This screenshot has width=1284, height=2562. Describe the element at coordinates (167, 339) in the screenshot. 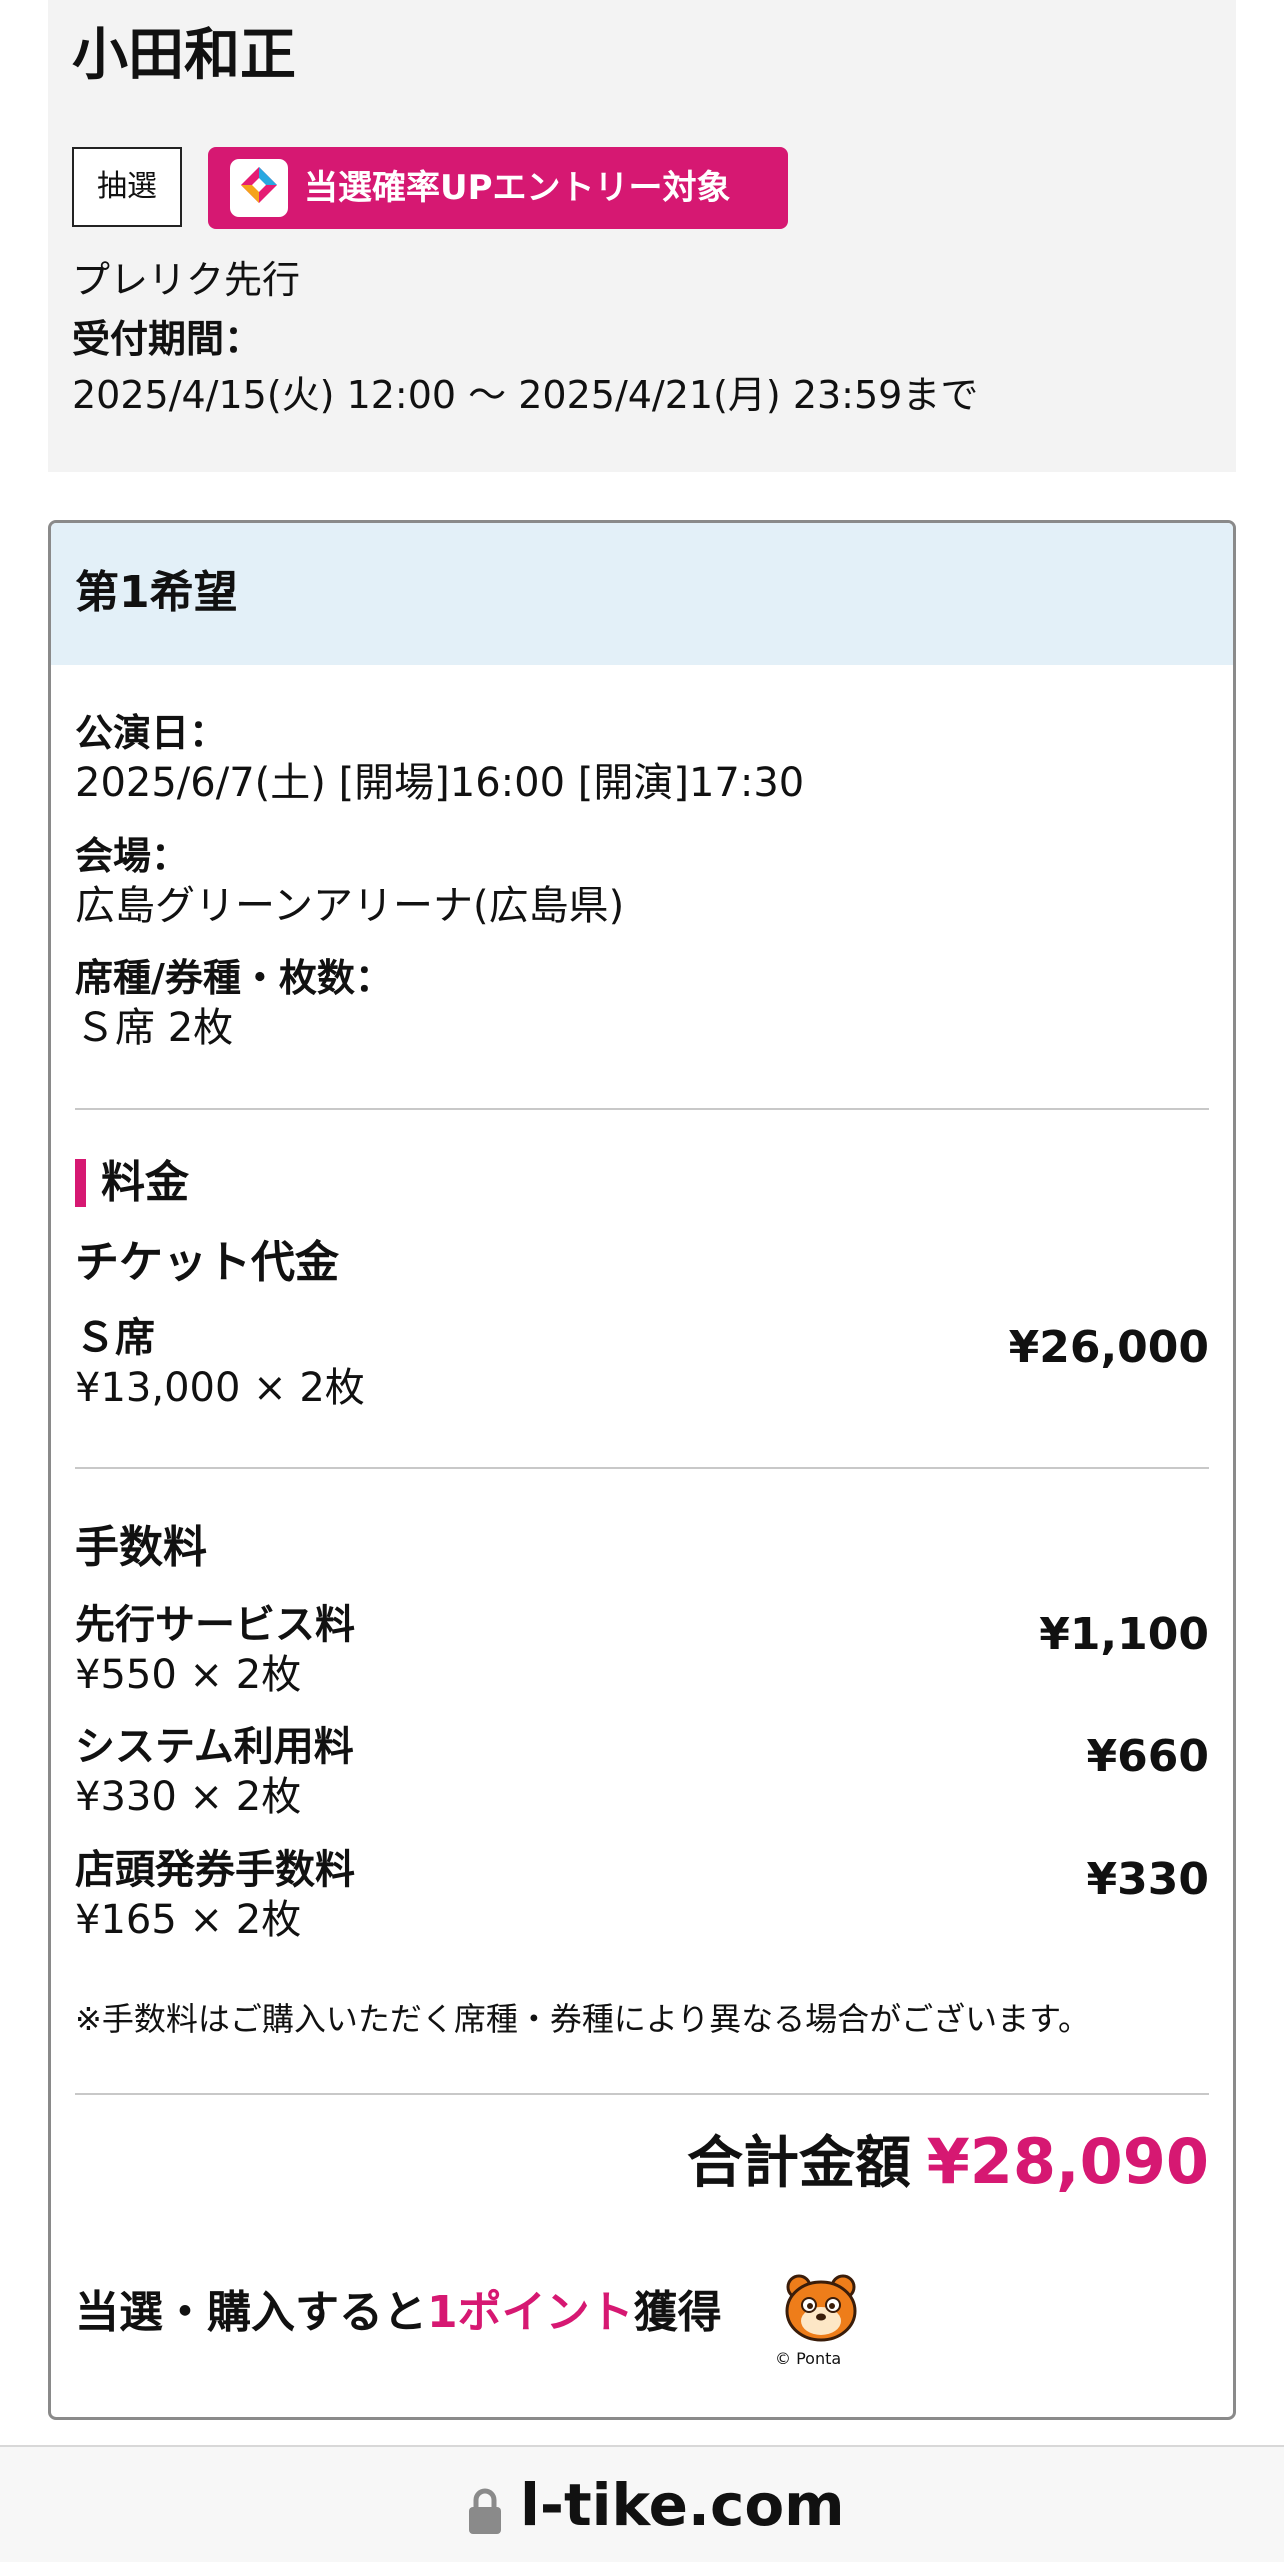

I see `period-label: 受付期間：` at that location.